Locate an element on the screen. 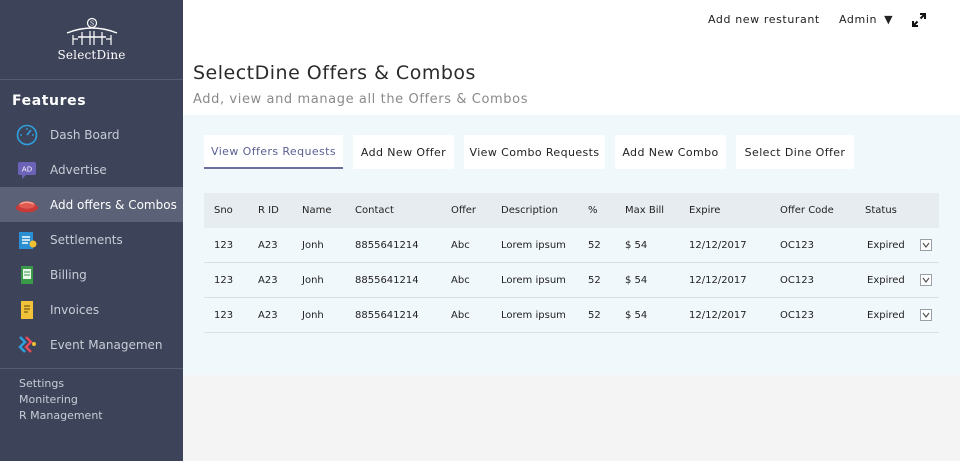 The width and height of the screenshot is (960, 461). column-header: Offer Code is located at coordinates (807, 210).